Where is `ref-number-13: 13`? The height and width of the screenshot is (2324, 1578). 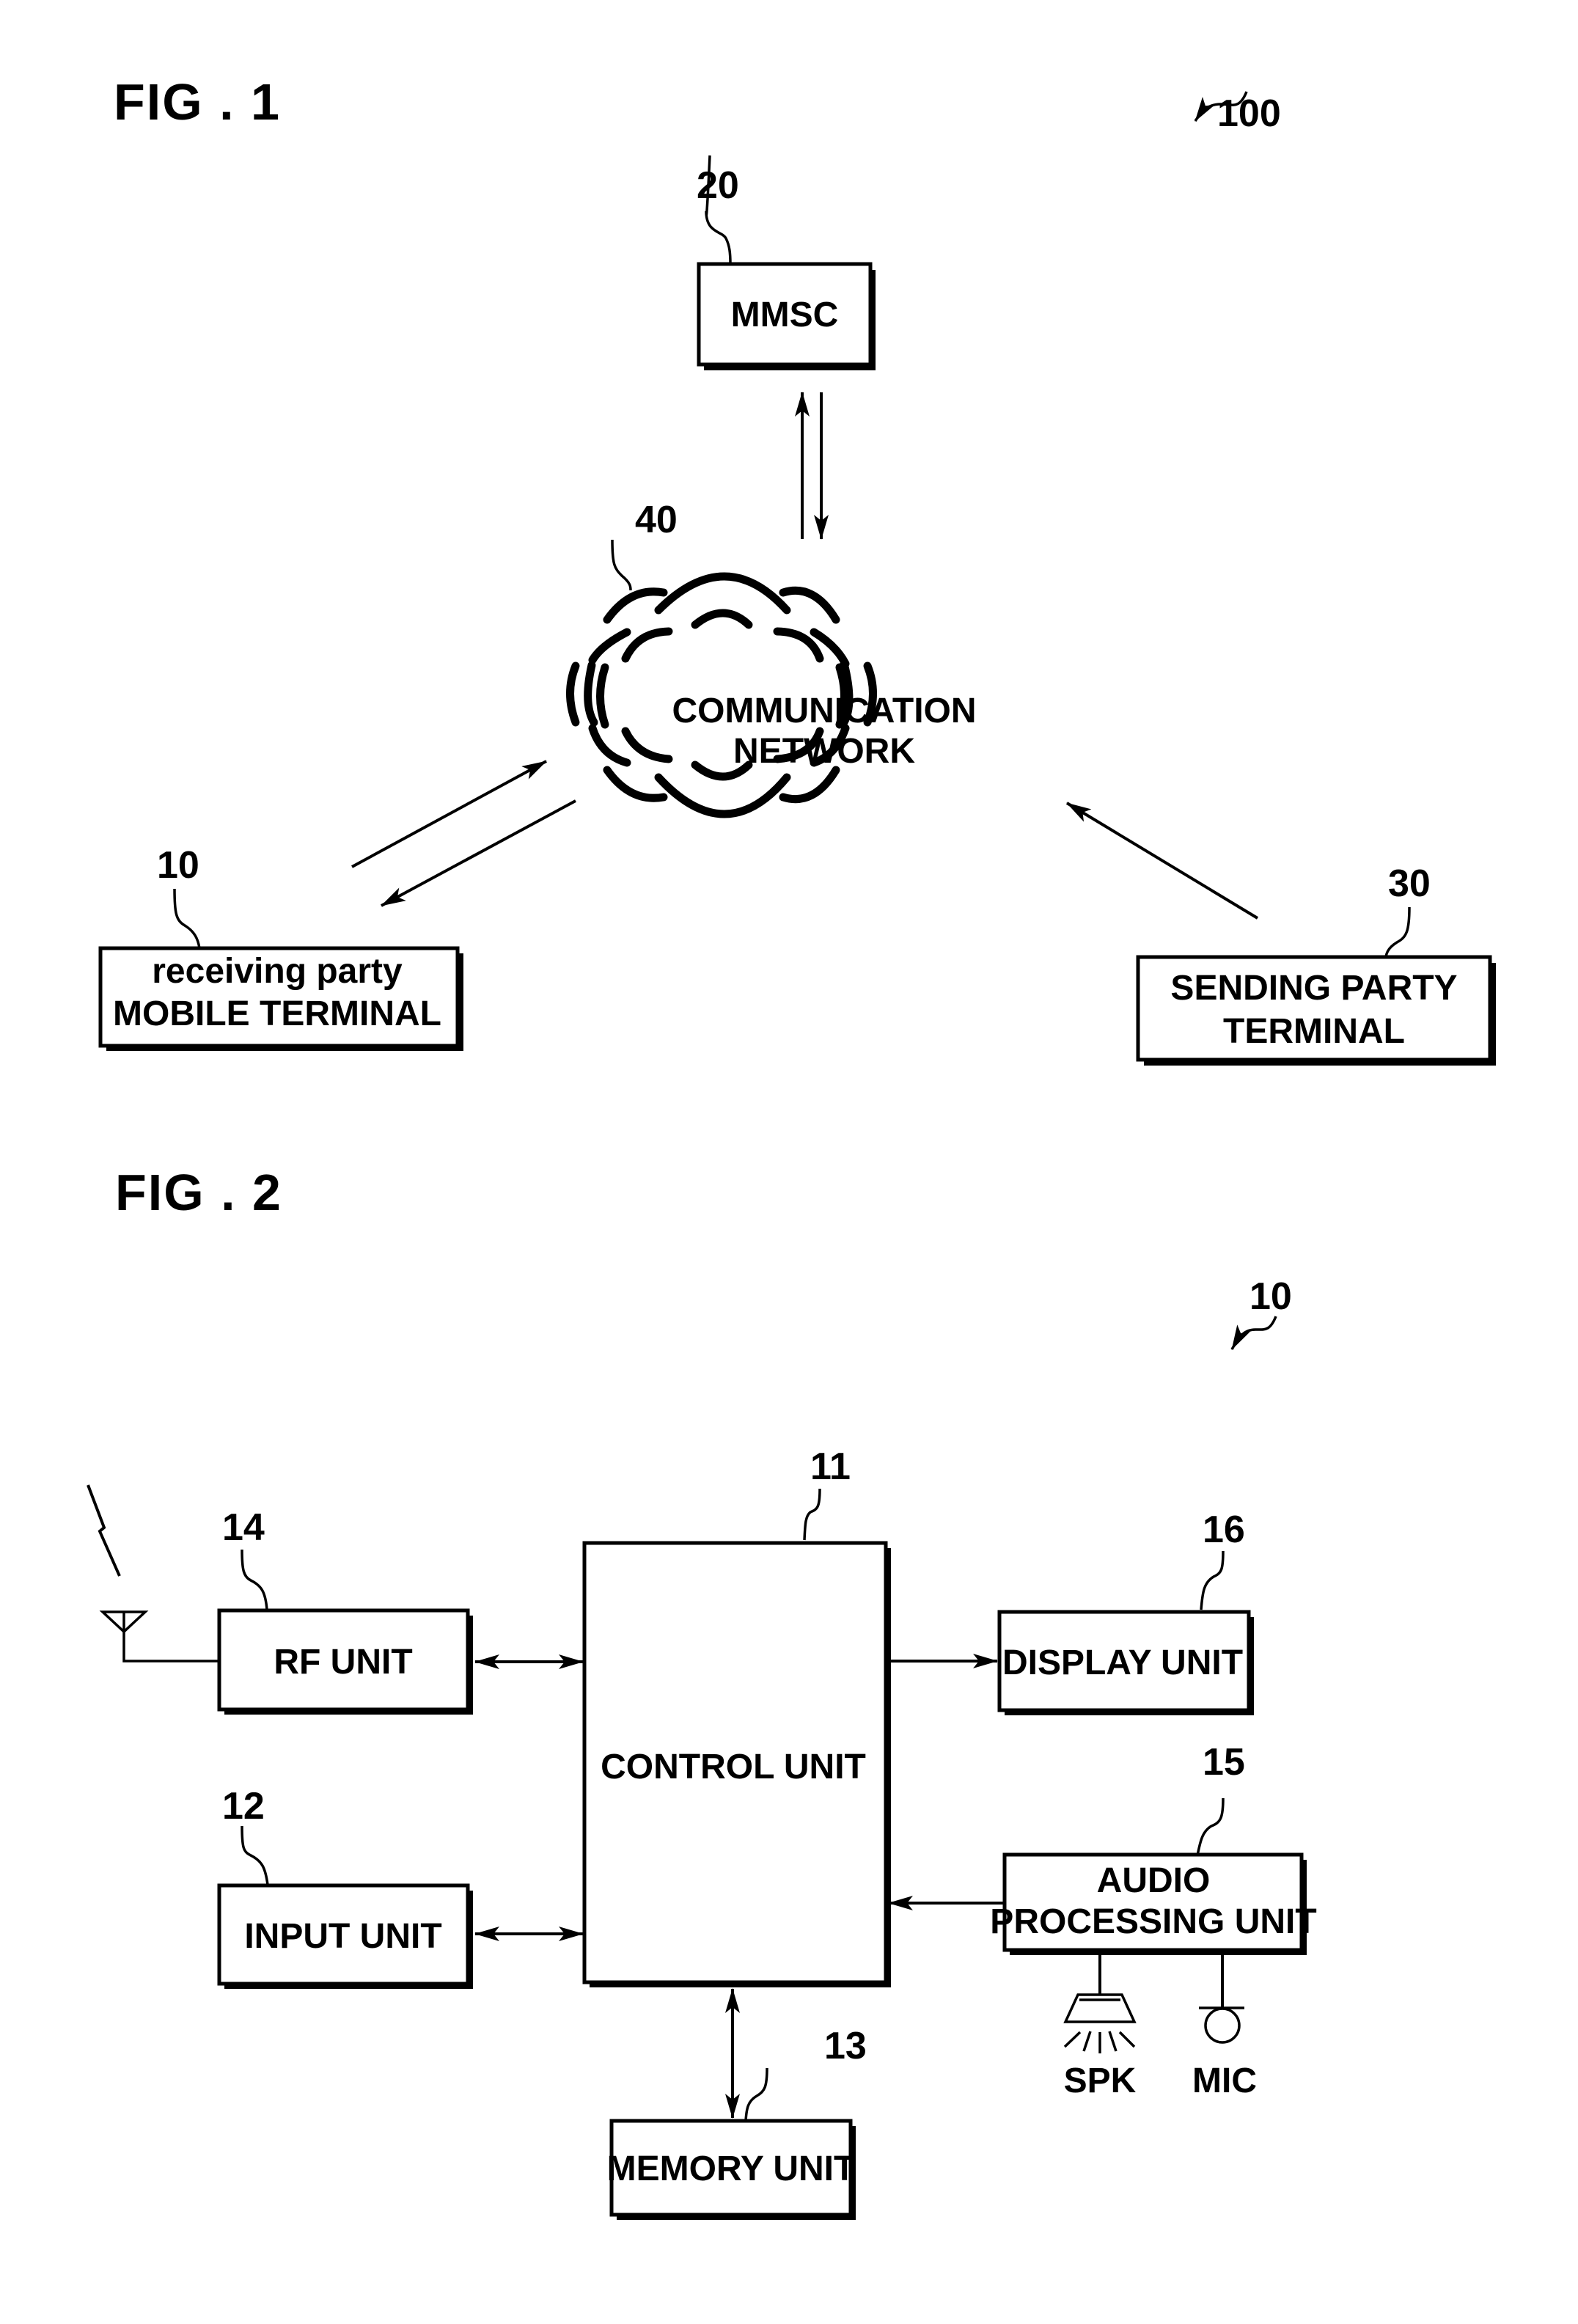
ref-number-13: 13 is located at coordinates (845, 2046).